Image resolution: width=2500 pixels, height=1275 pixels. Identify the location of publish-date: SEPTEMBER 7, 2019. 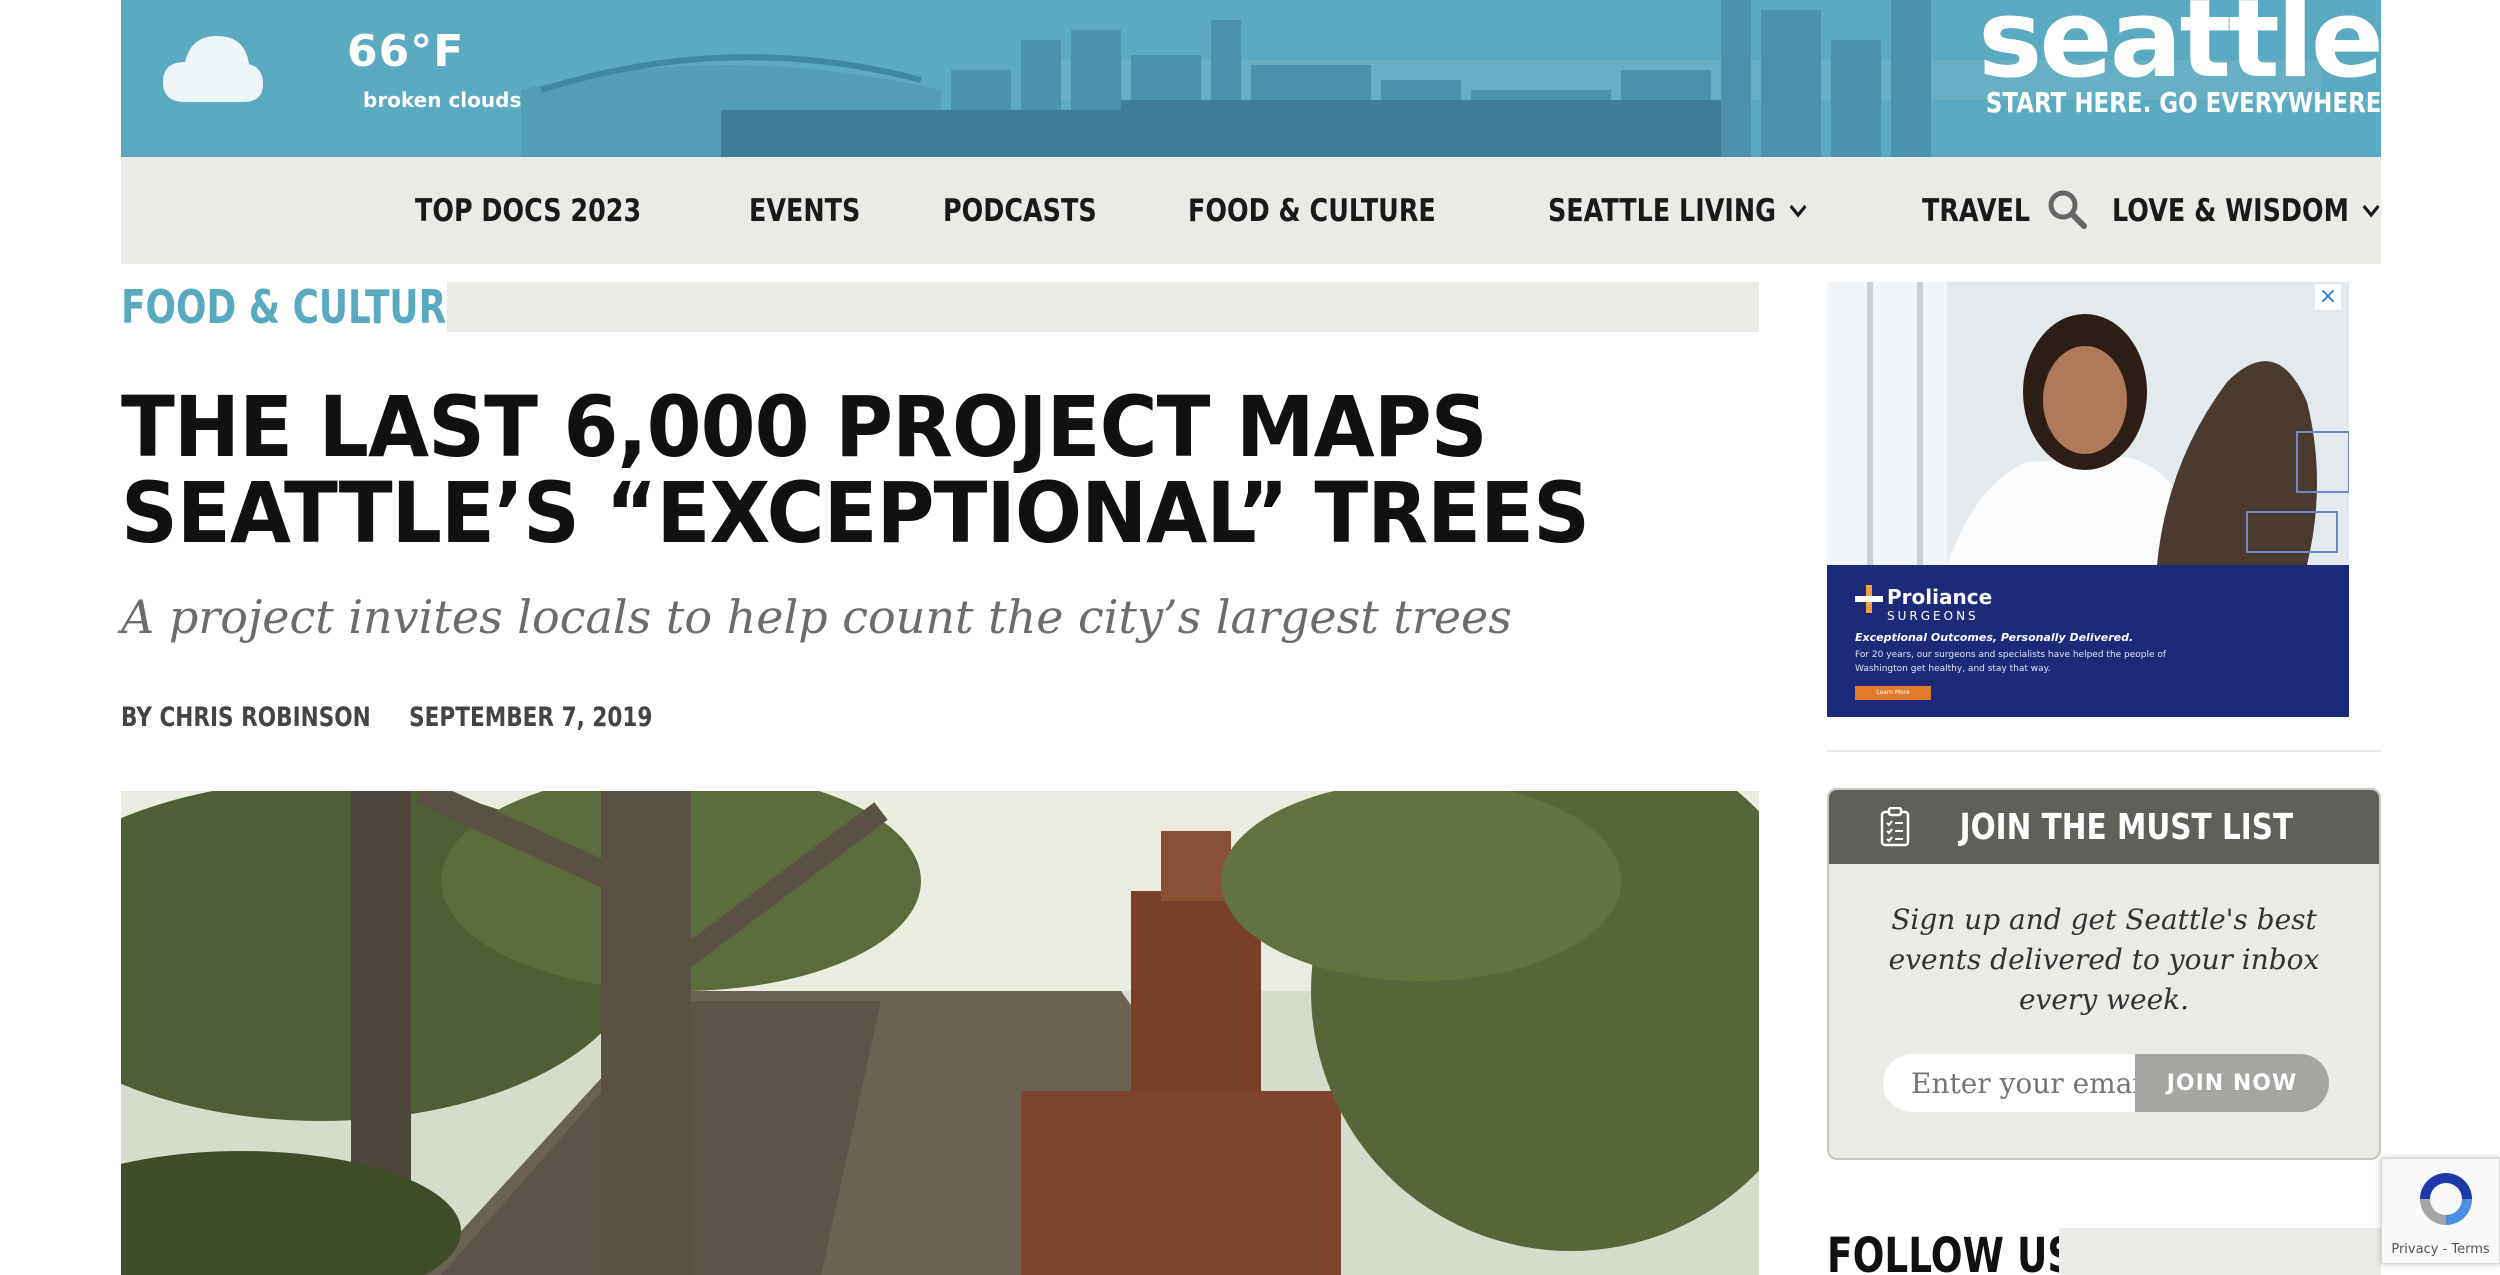
(531, 717).